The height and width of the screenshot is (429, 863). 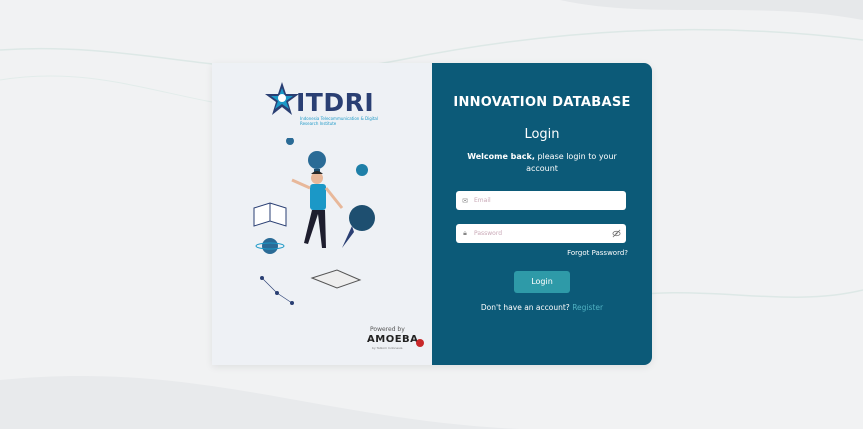 What do you see at coordinates (542, 102) in the screenshot?
I see `page-heading: INNOVATION DATABASE` at bounding box center [542, 102].